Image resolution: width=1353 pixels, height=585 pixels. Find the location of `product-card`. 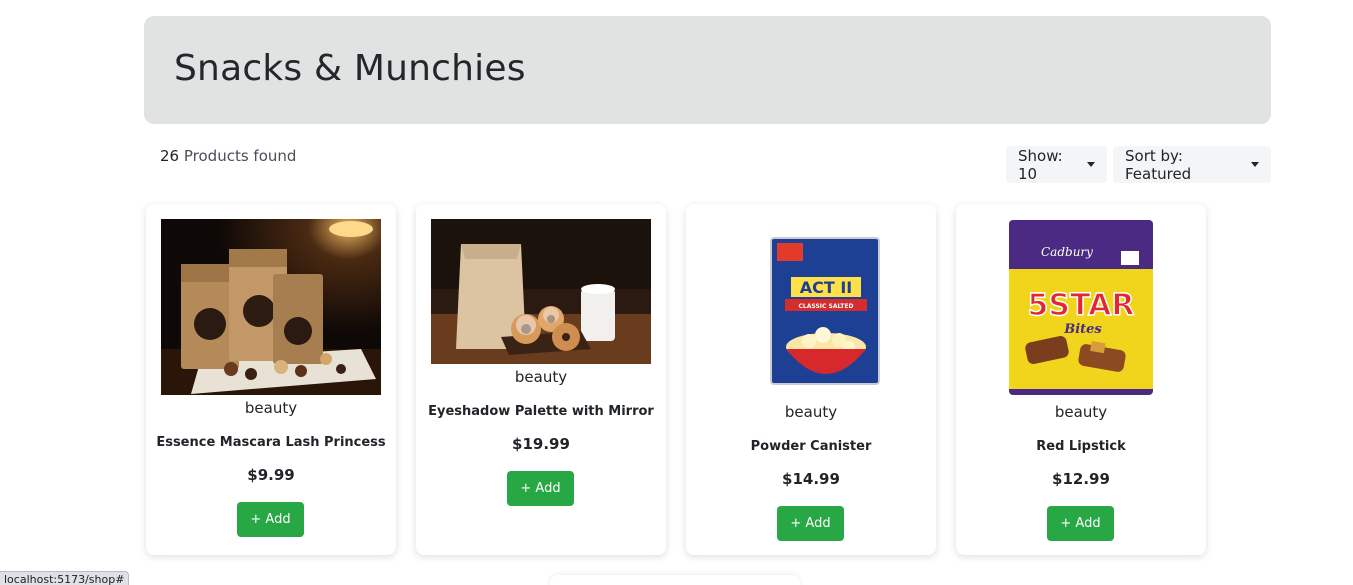

product-card is located at coordinates (675, 580).